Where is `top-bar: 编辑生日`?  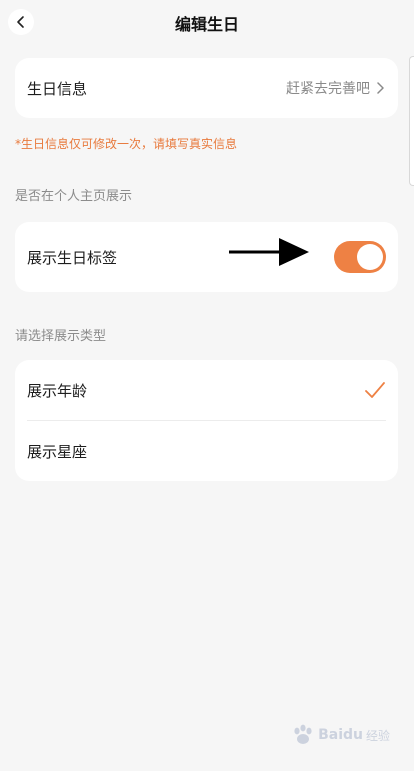
top-bar: 编辑生日 is located at coordinates (207, 22).